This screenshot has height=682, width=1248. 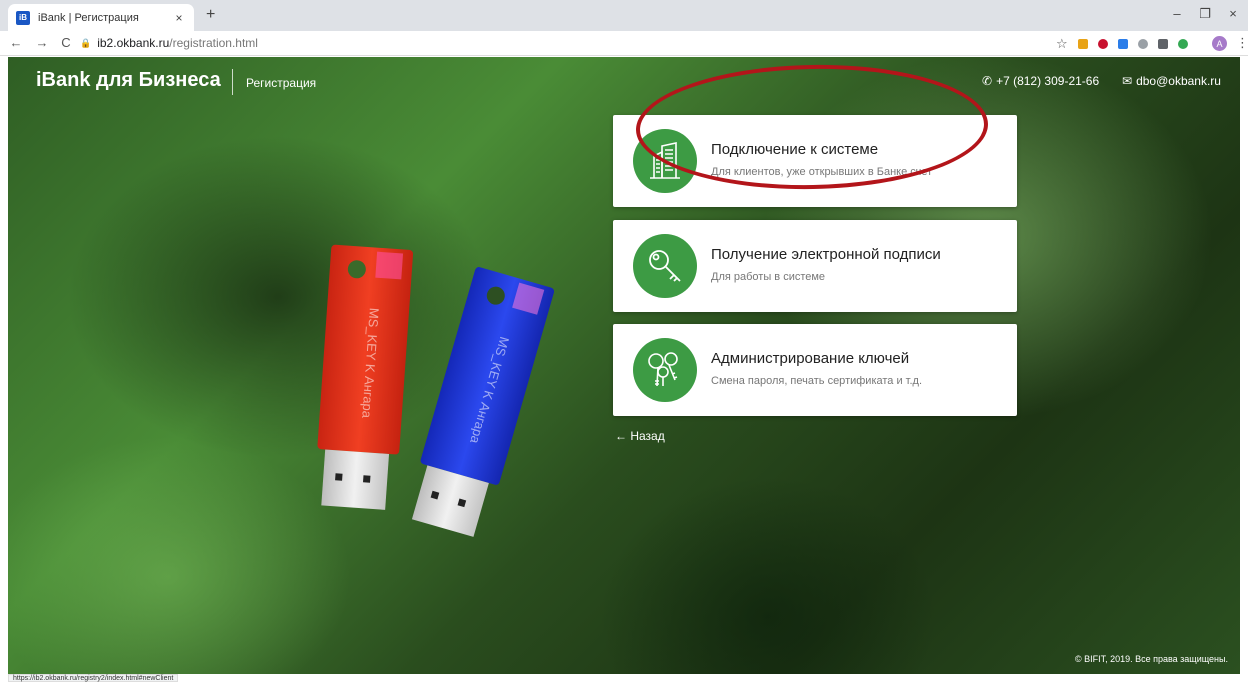 I want to click on phone-icon: ✆, so click(x=987, y=81).